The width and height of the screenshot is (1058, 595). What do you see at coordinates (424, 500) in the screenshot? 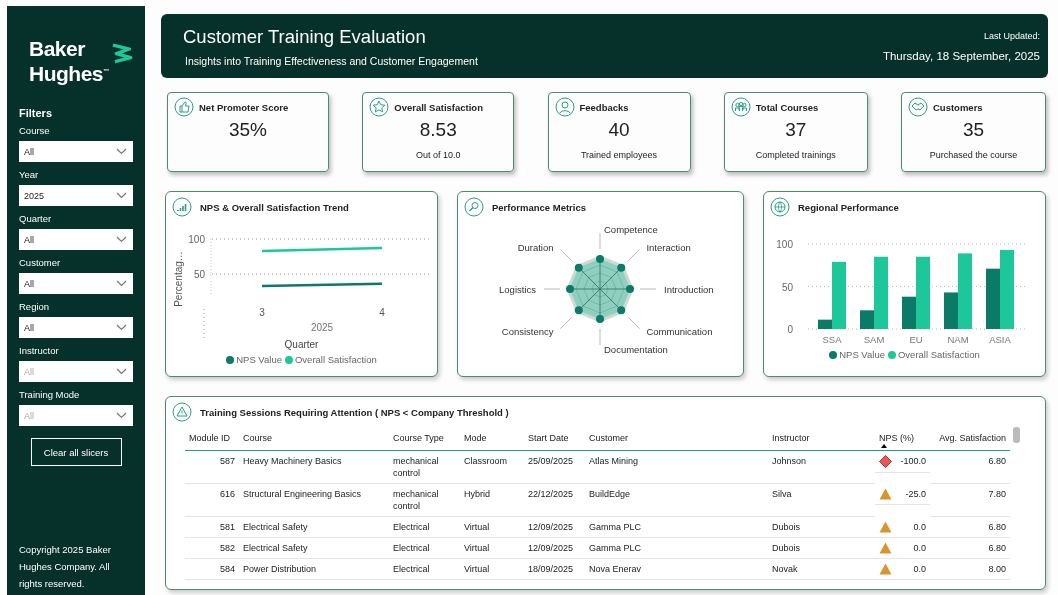
I see `table-cell: mechanical control` at bounding box center [424, 500].